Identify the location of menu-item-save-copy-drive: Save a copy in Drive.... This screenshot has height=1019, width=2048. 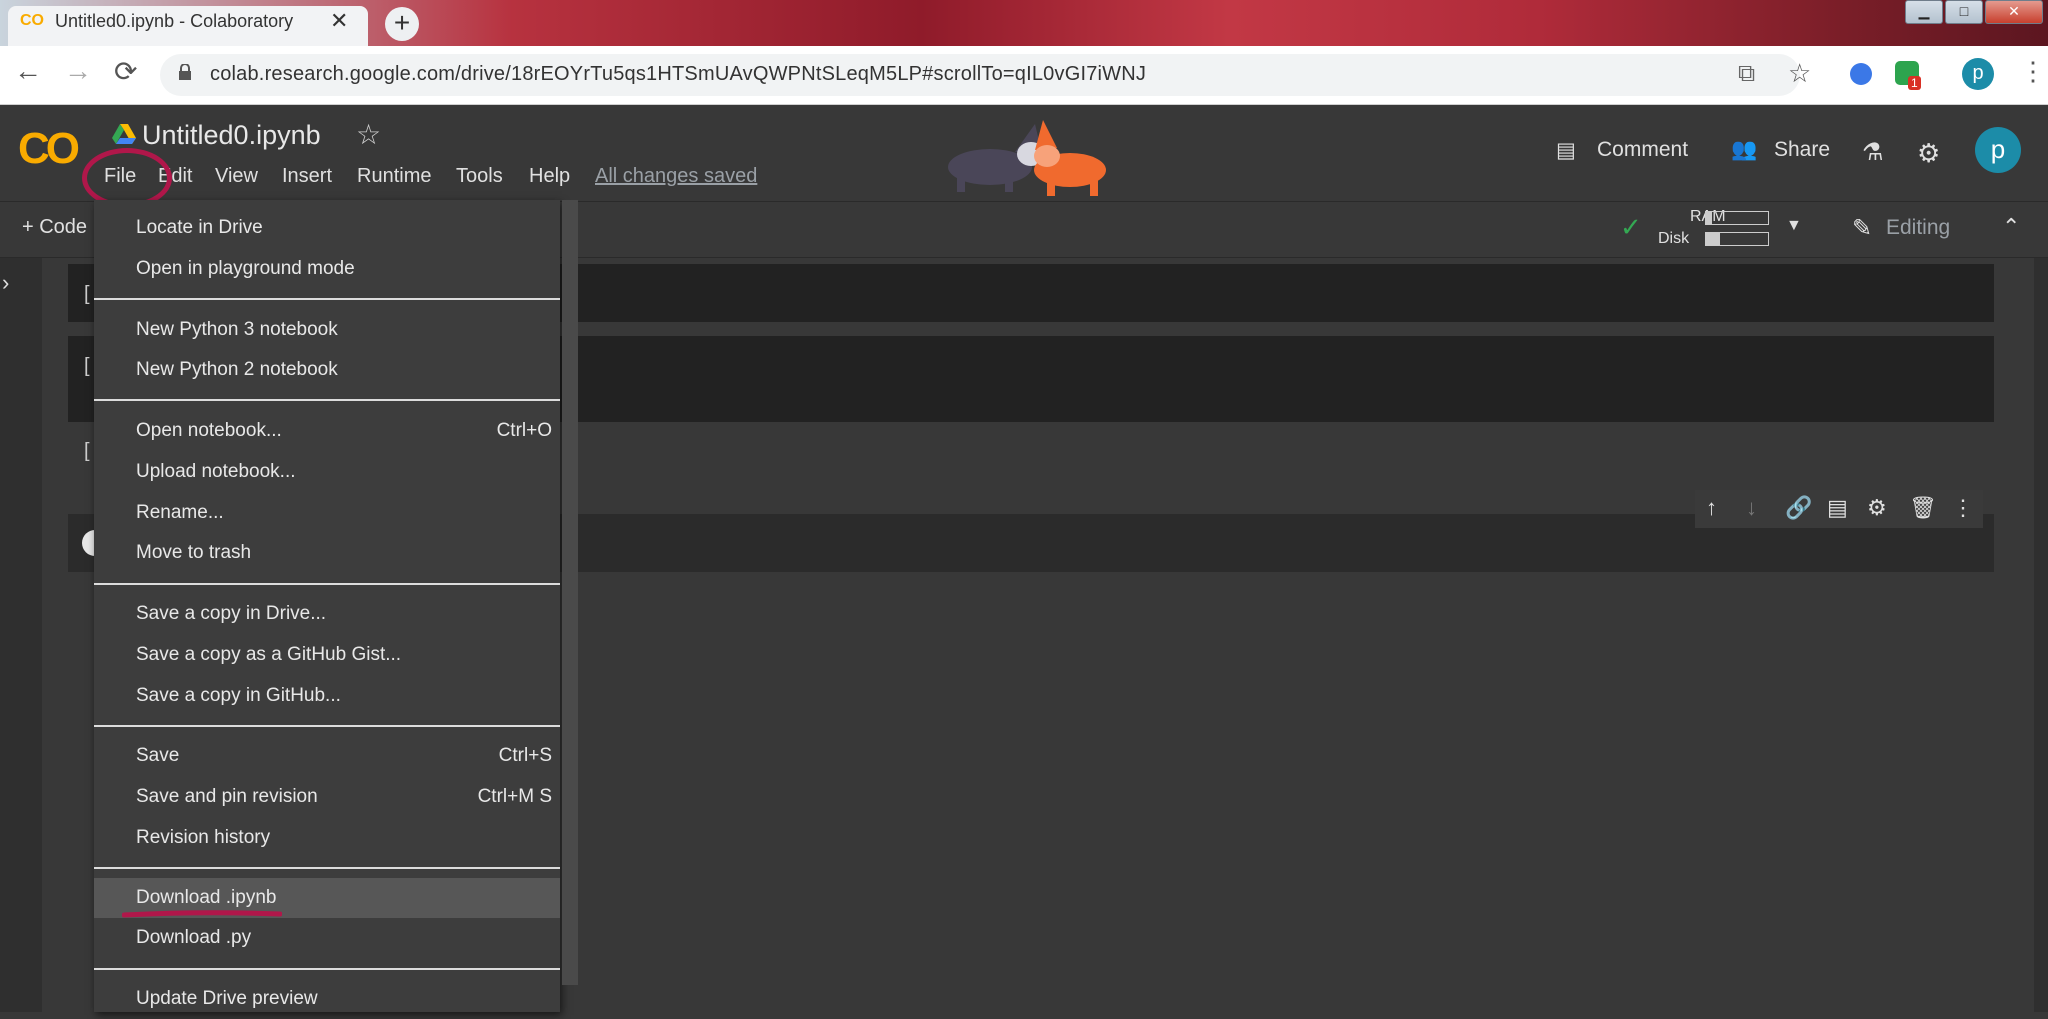
(327, 614).